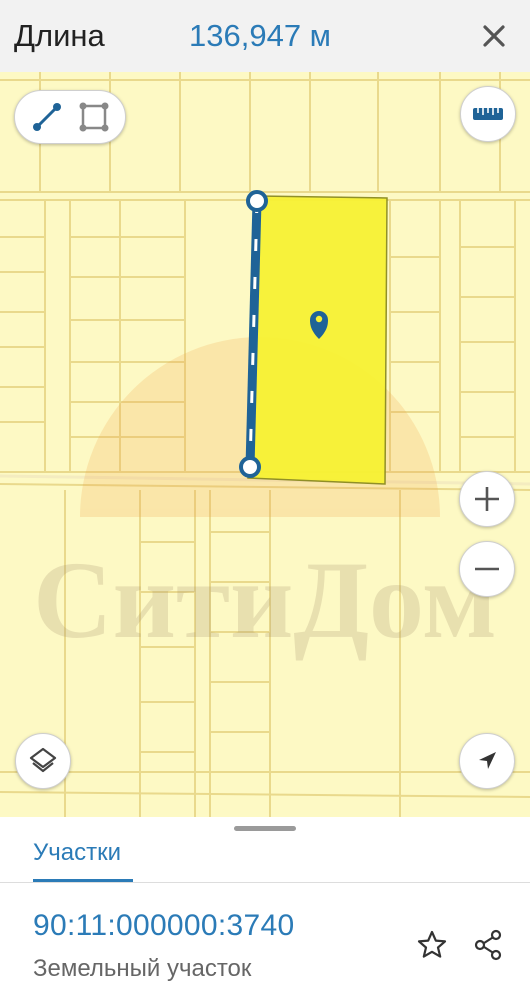  I want to click on share-button, so click(488, 945).